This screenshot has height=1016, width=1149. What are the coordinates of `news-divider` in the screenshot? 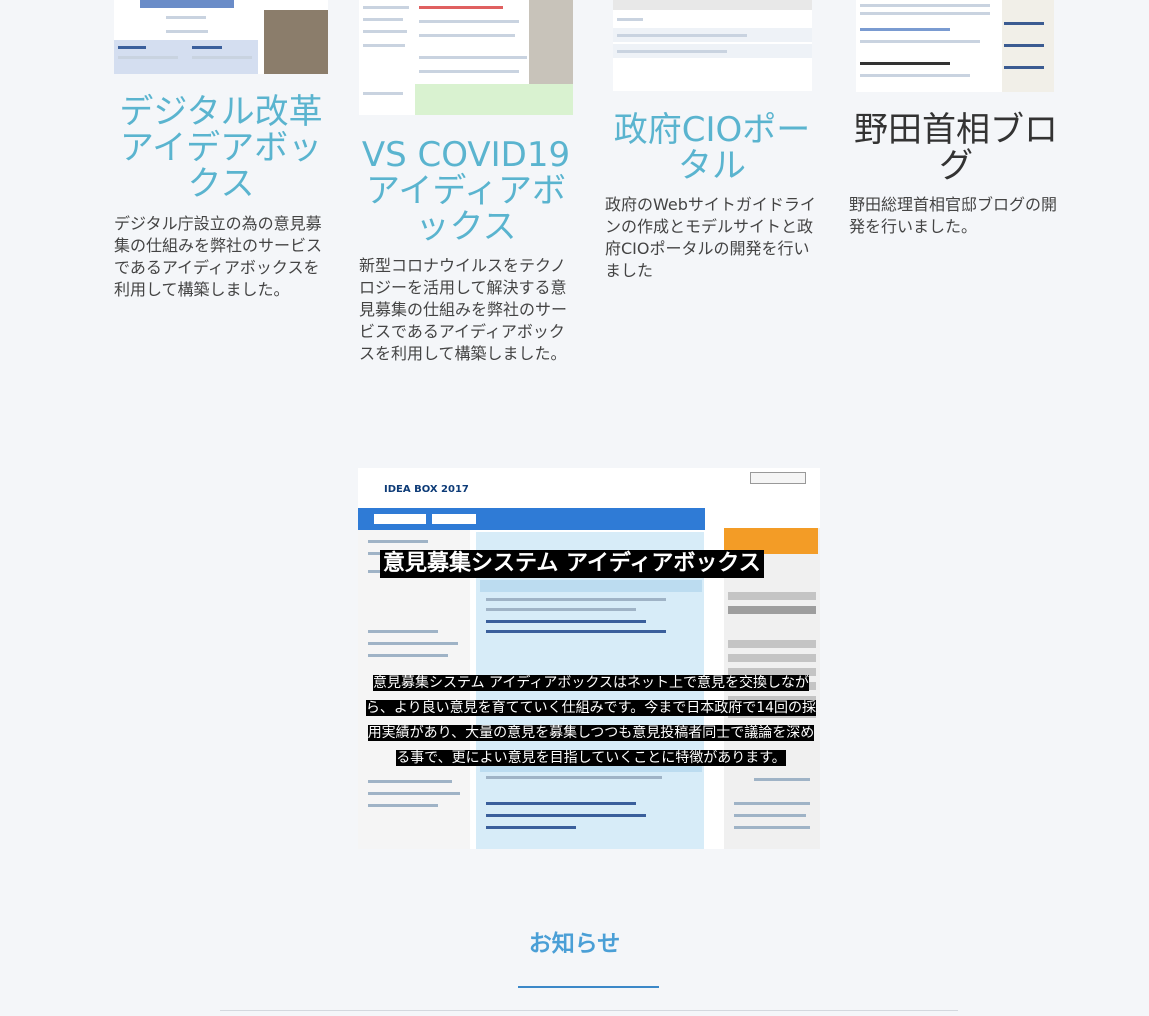 It's located at (589, 1010).